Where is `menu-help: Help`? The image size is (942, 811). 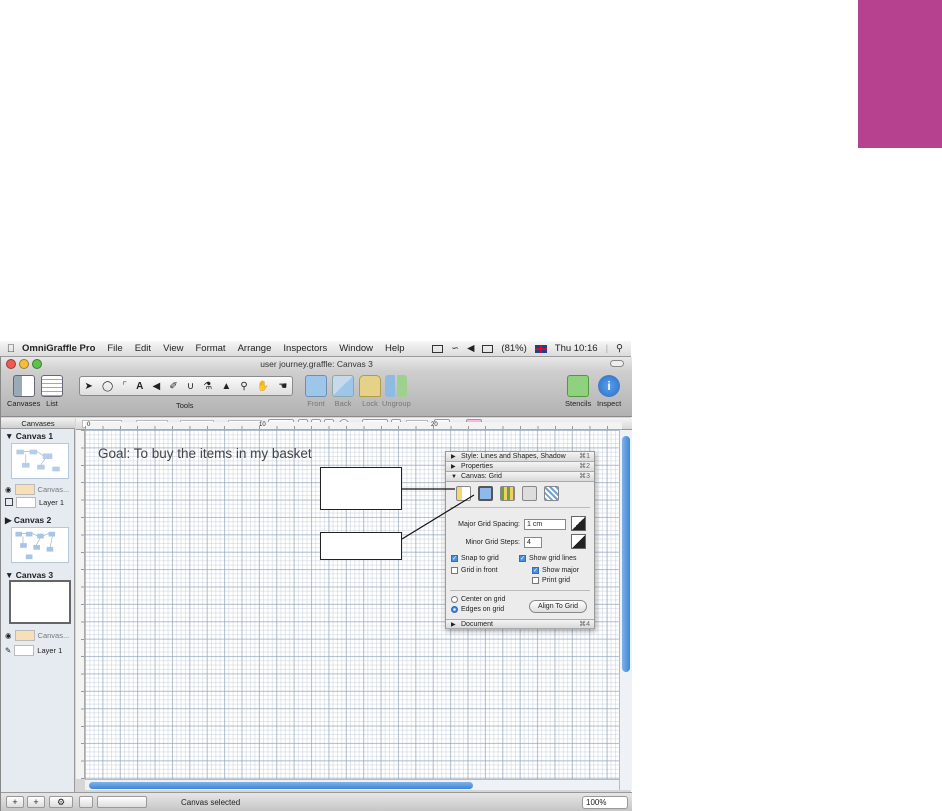
menu-help: Help is located at coordinates (395, 348).